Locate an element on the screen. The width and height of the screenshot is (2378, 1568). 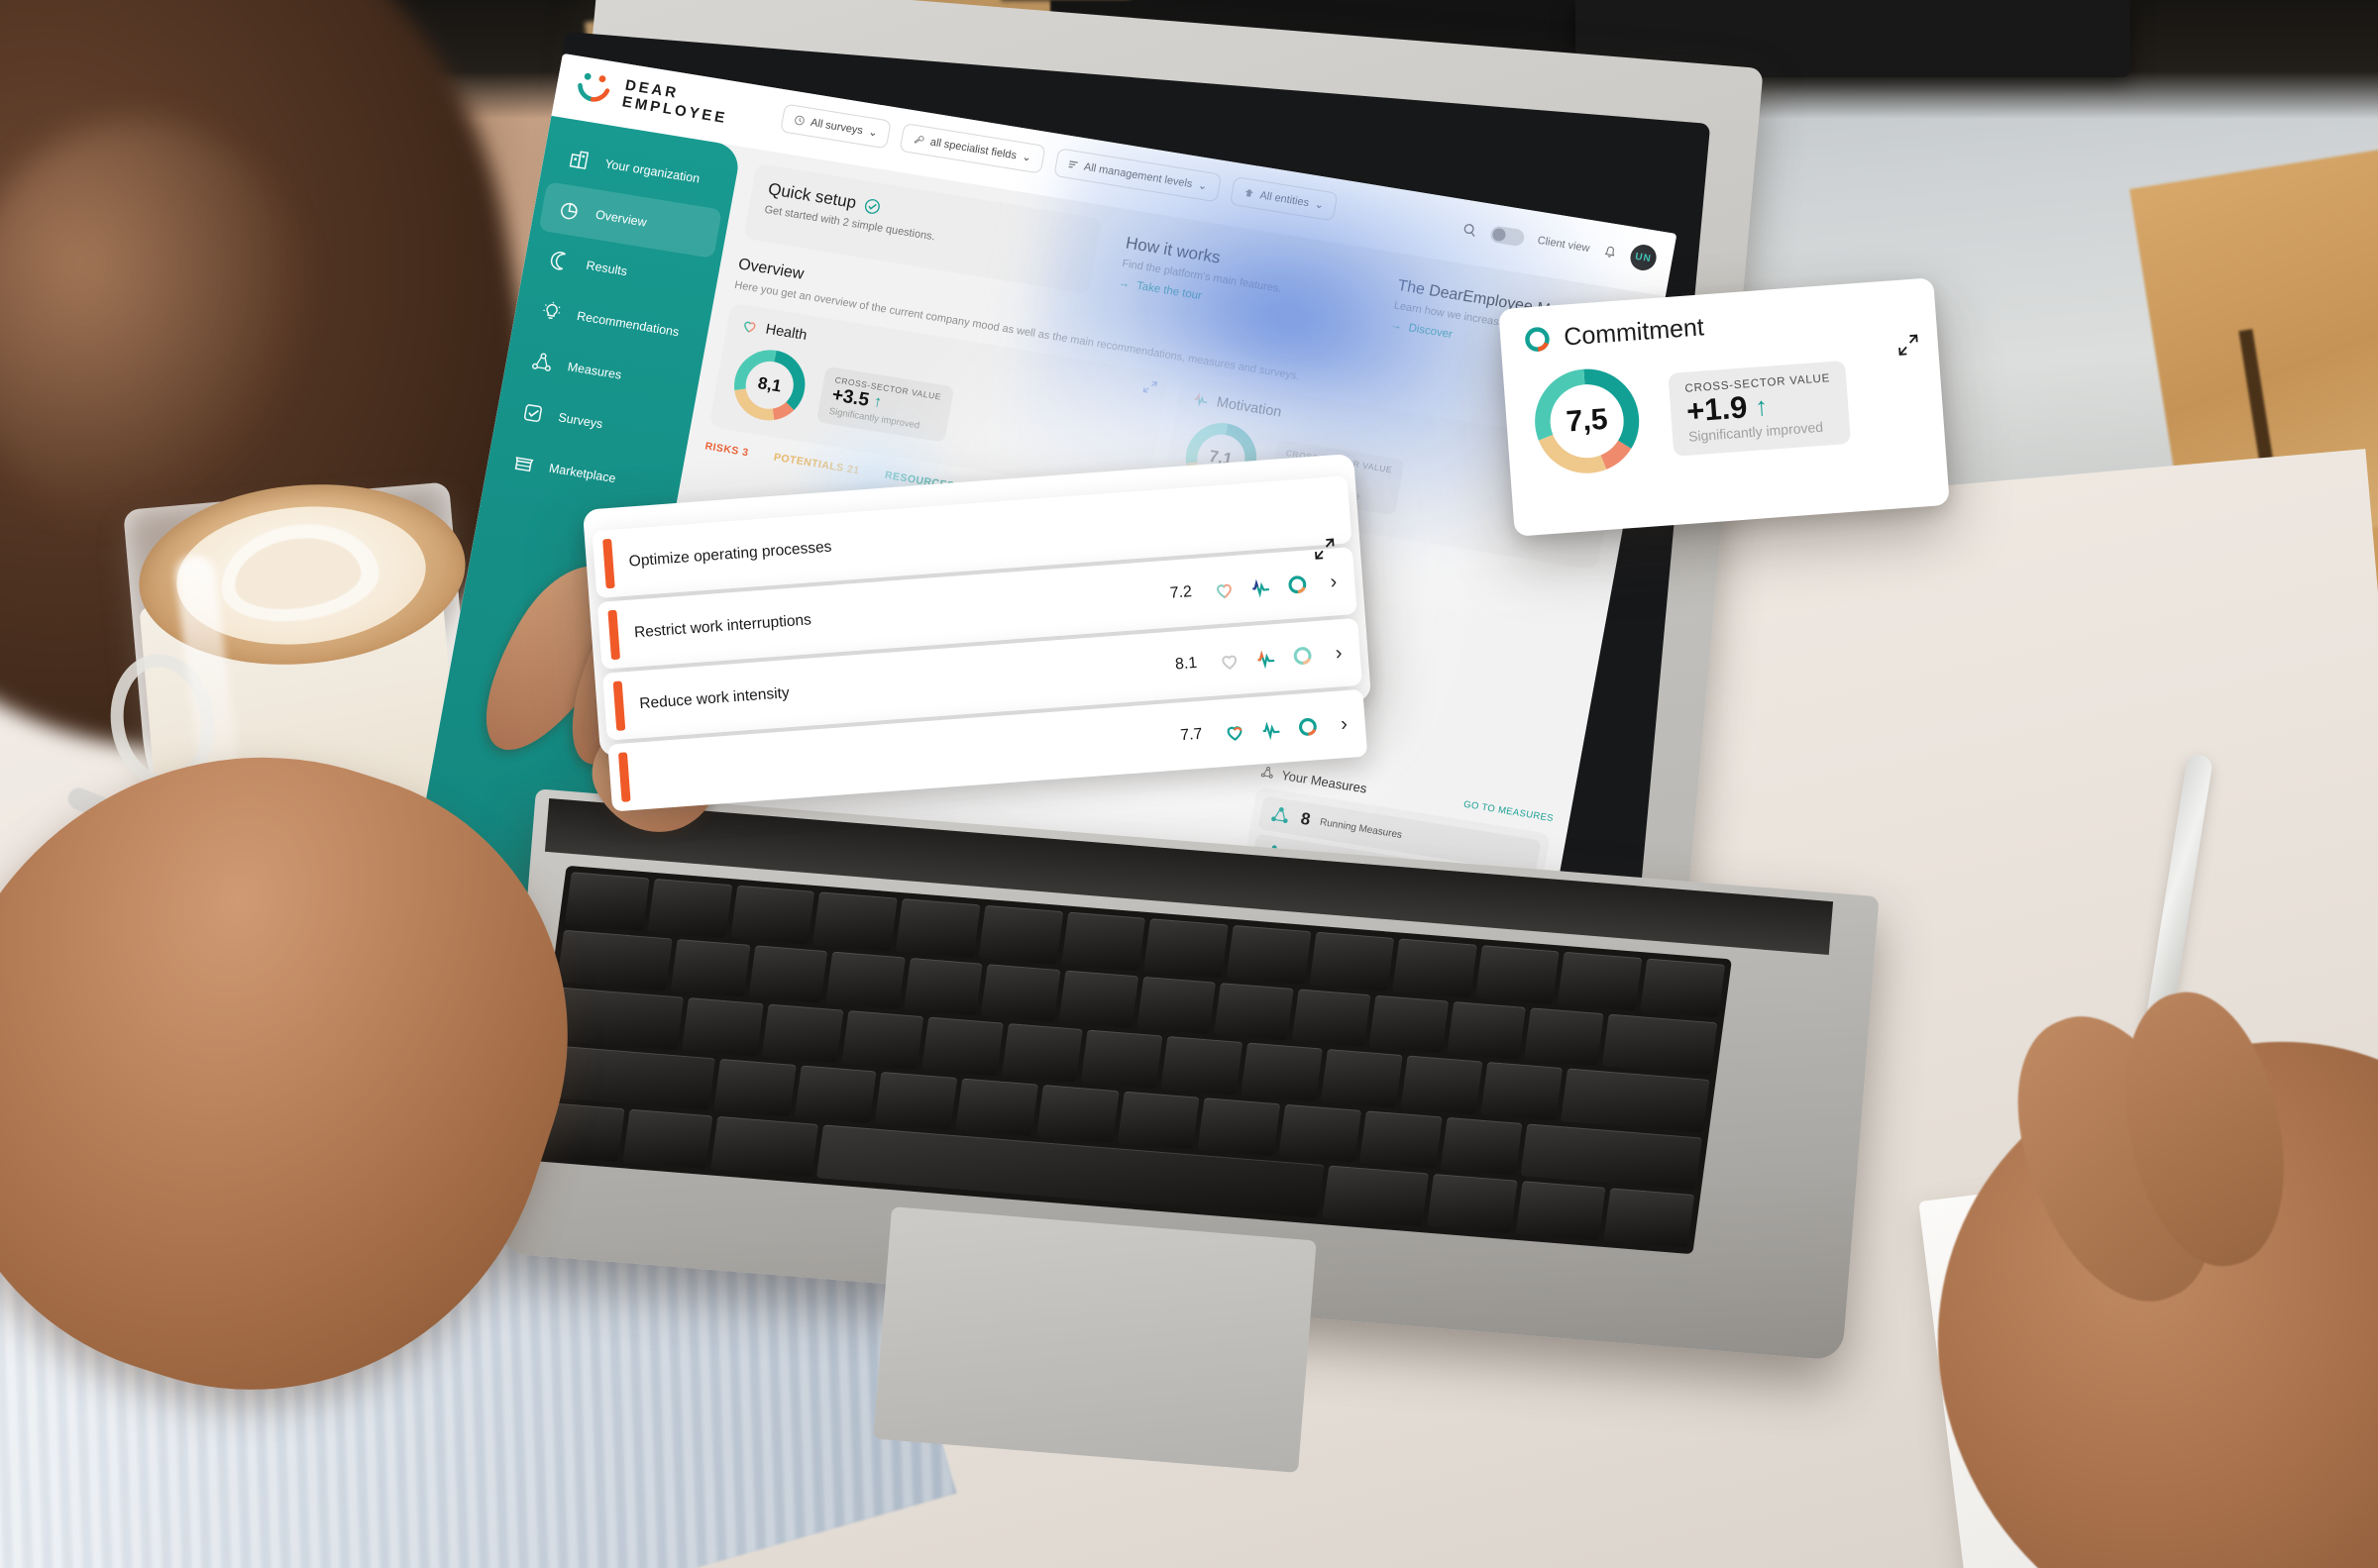
client-view-label: Client view is located at coordinates (1563, 245).